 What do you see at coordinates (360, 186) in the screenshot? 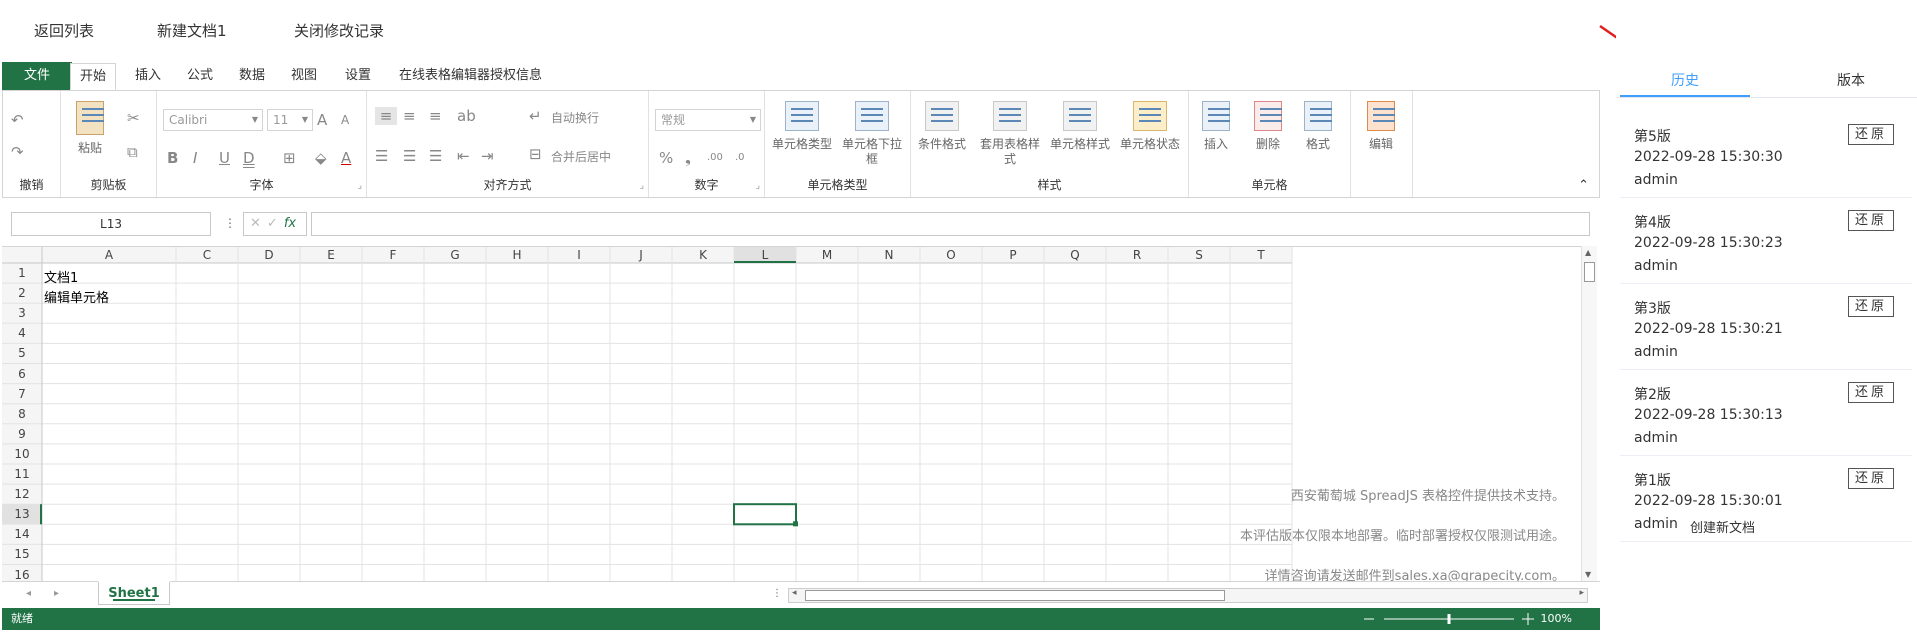
I see `font-launcher-icon: ⌟` at bounding box center [360, 186].